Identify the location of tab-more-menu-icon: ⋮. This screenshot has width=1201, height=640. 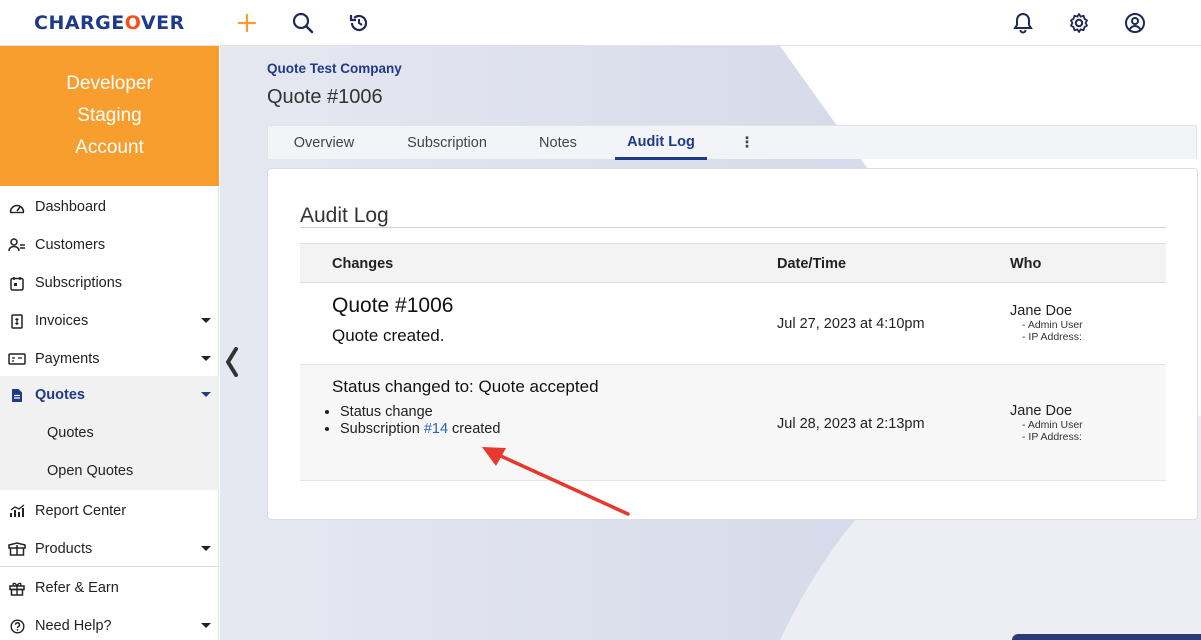
(747, 142).